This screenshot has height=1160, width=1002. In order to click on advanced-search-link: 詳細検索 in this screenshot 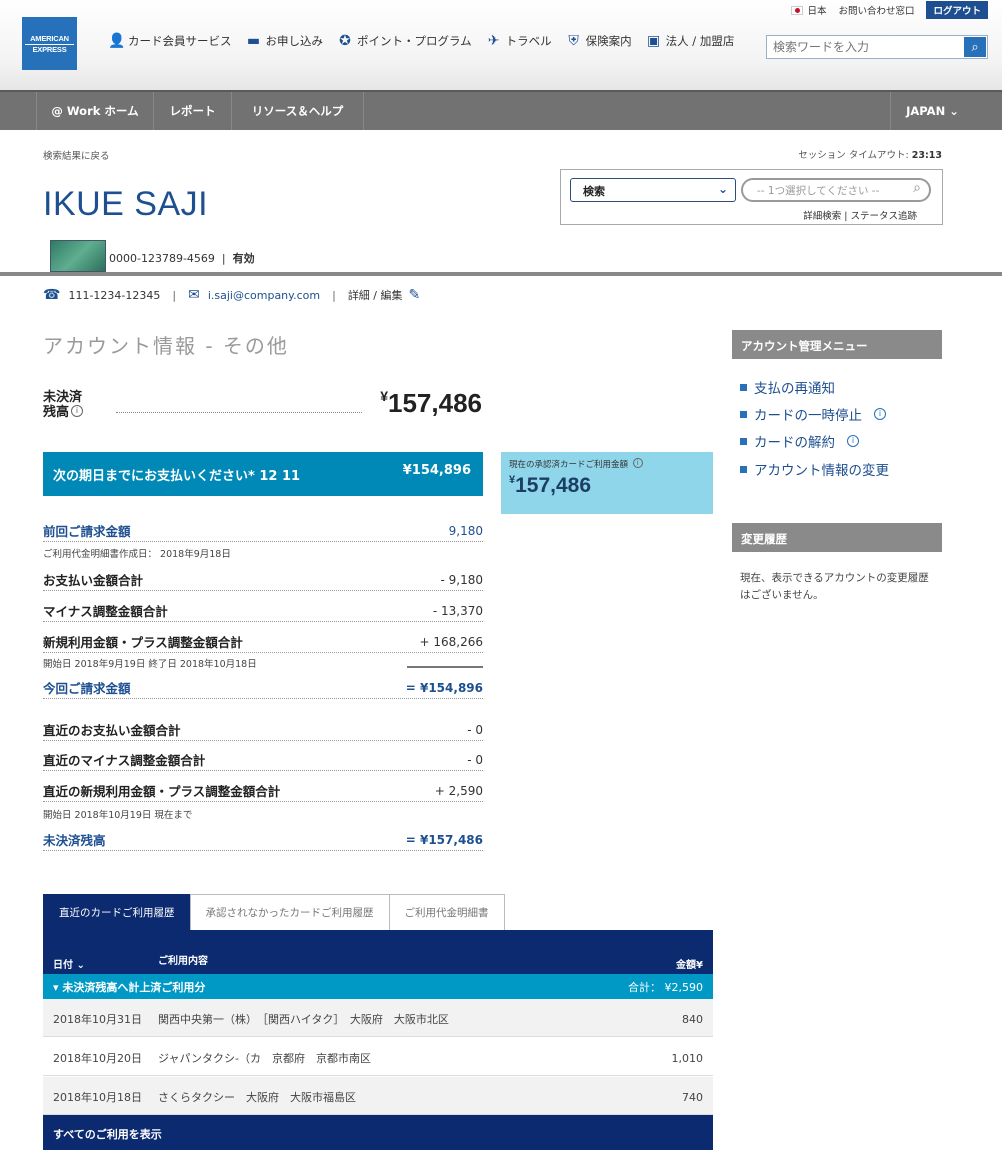, I will do `click(822, 216)`.